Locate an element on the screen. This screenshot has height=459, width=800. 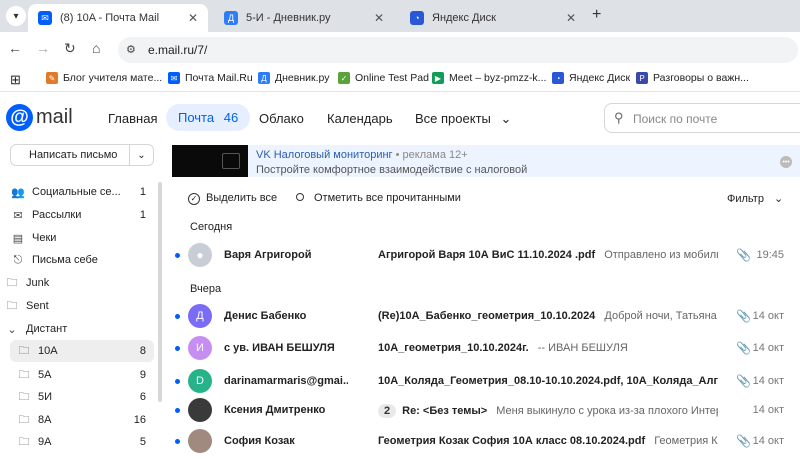
bookmark-mail: ✉ Почта Mail.Ru is located at coordinates (210, 78).